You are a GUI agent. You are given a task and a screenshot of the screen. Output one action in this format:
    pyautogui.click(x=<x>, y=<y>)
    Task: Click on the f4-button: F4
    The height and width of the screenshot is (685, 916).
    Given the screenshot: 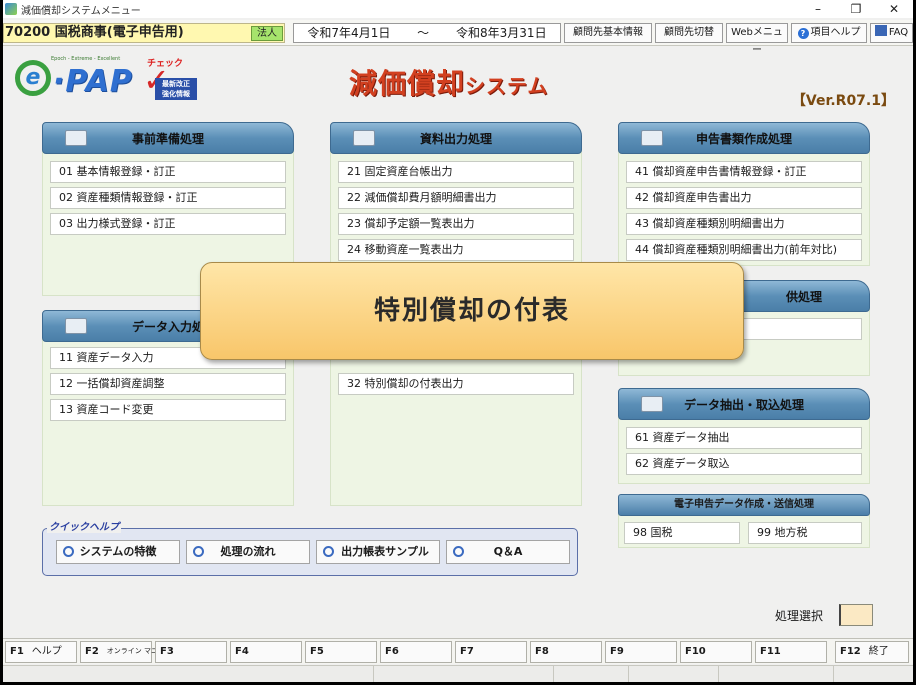 What is the action you would take?
    pyautogui.click(x=266, y=652)
    